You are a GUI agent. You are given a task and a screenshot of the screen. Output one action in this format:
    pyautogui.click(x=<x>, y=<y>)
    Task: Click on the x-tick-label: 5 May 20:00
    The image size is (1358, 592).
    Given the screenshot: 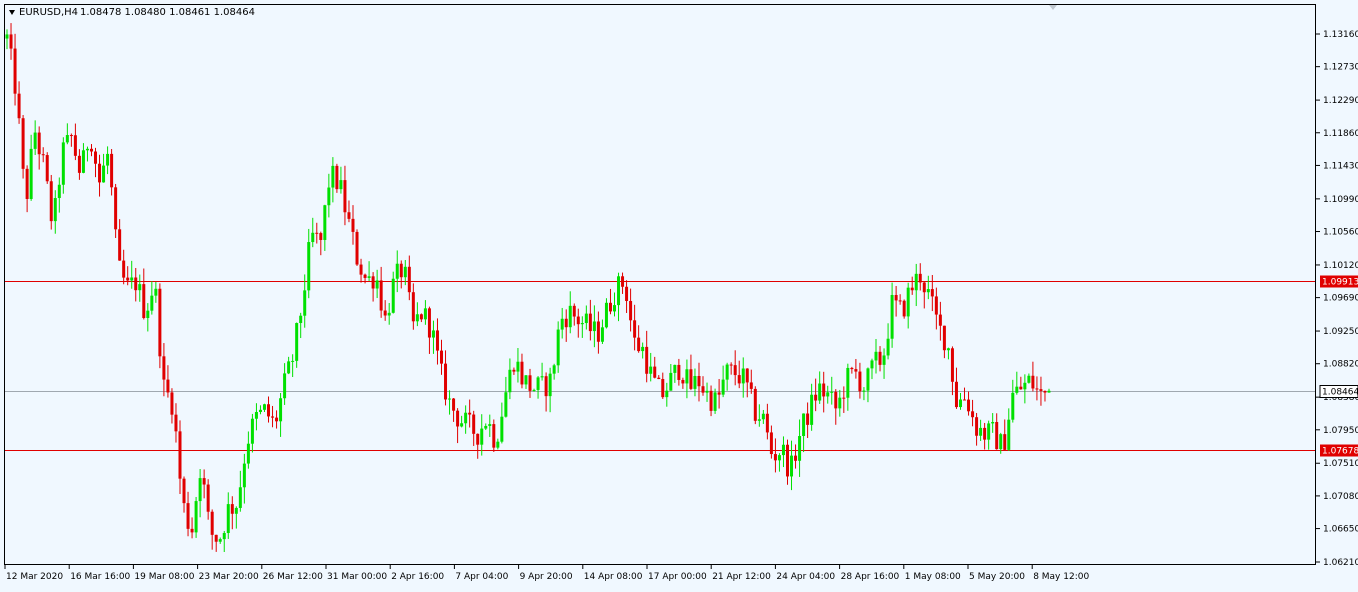 What is the action you would take?
    pyautogui.click(x=997, y=577)
    